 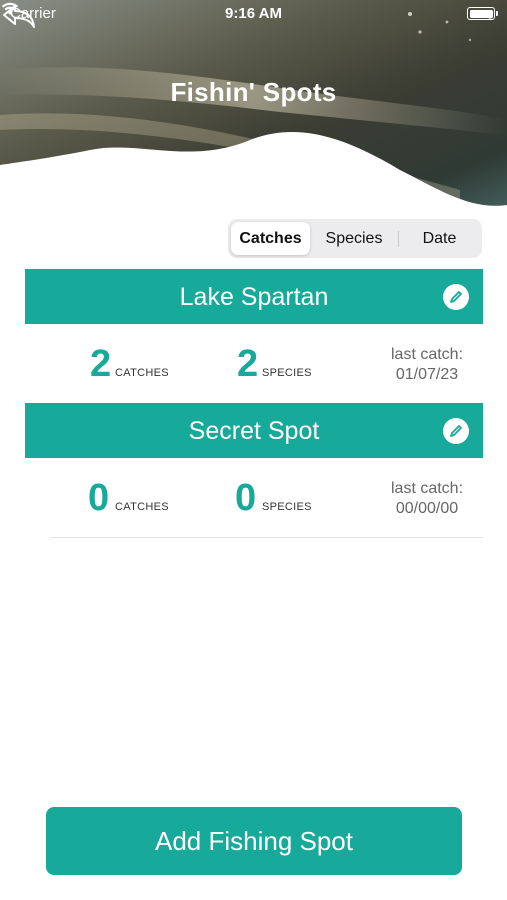 I want to click on status-time: 9:16 AM, so click(x=253, y=13).